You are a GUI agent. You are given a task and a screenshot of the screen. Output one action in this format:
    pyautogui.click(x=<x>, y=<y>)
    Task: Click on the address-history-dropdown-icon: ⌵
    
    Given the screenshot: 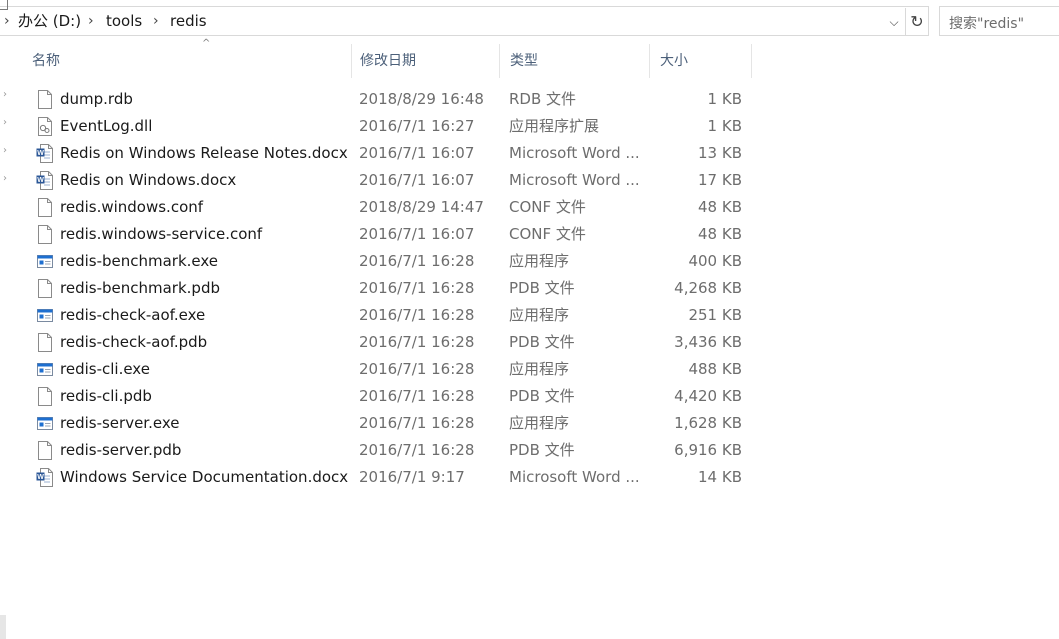 What is the action you would take?
    pyautogui.click(x=894, y=22)
    